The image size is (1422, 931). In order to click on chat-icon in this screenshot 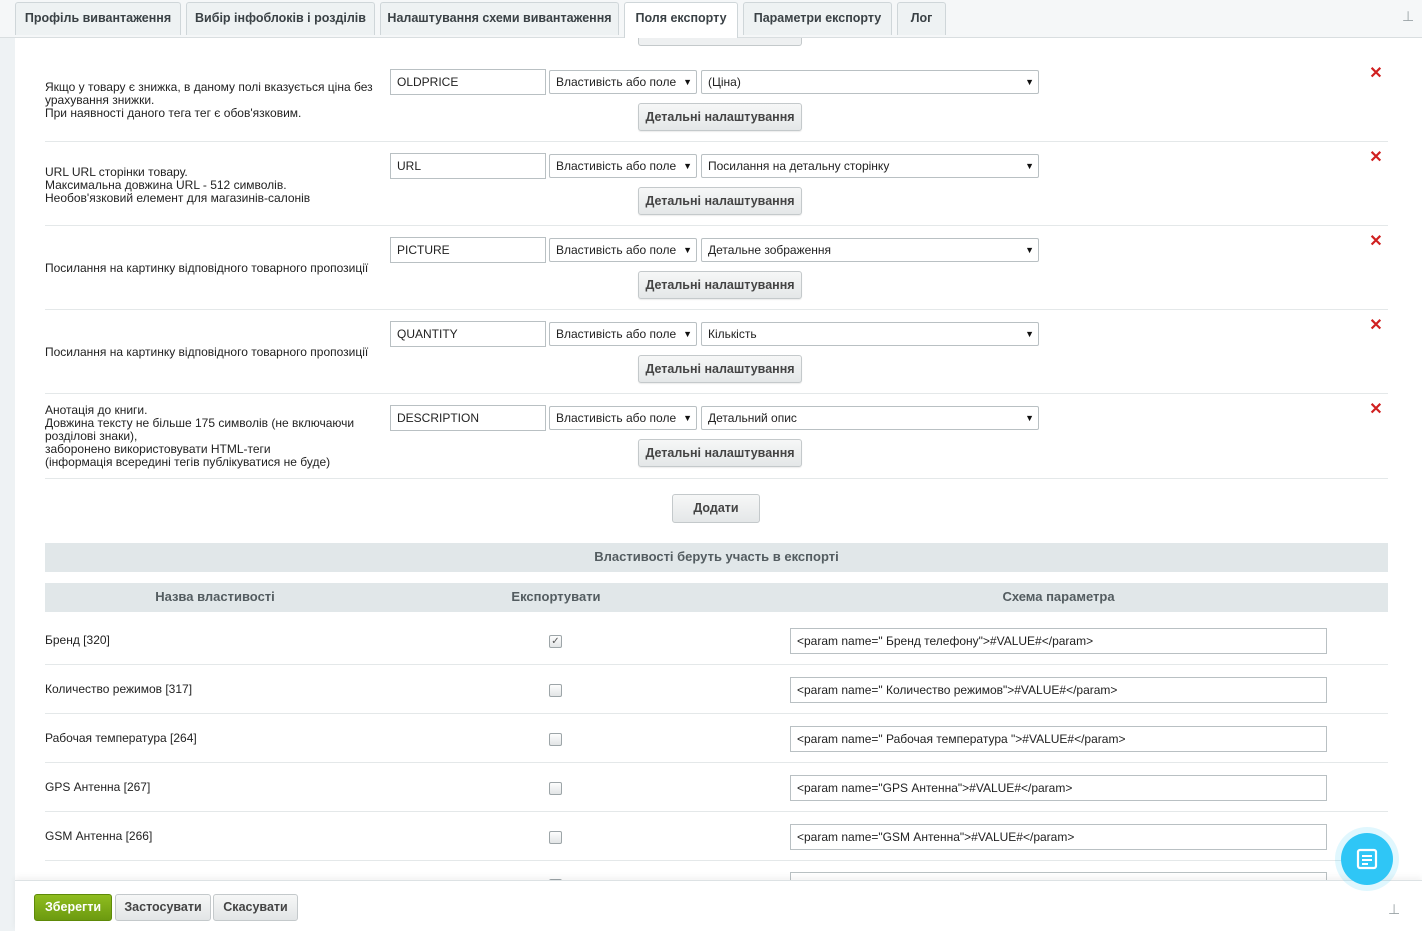, I will do `click(1367, 859)`.